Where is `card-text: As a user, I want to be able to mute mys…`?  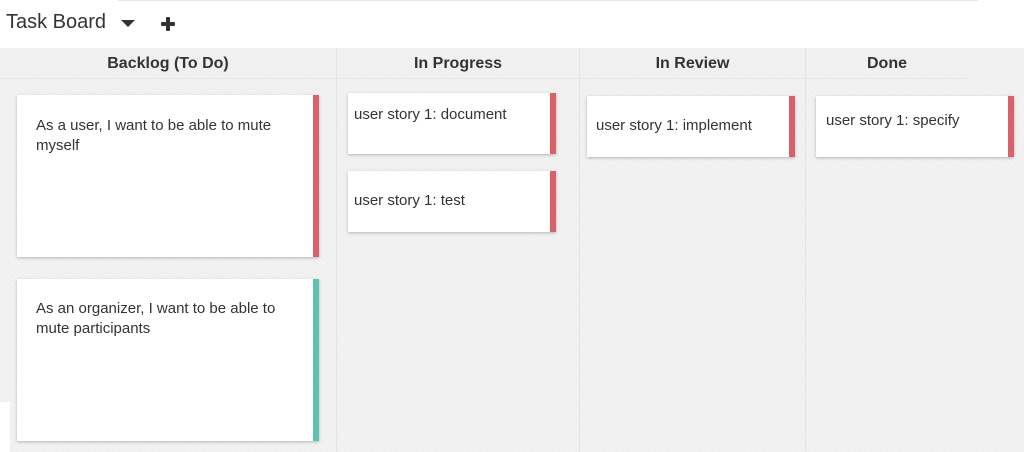 card-text: As a user, I want to be able to mute mys… is located at coordinates (154, 135).